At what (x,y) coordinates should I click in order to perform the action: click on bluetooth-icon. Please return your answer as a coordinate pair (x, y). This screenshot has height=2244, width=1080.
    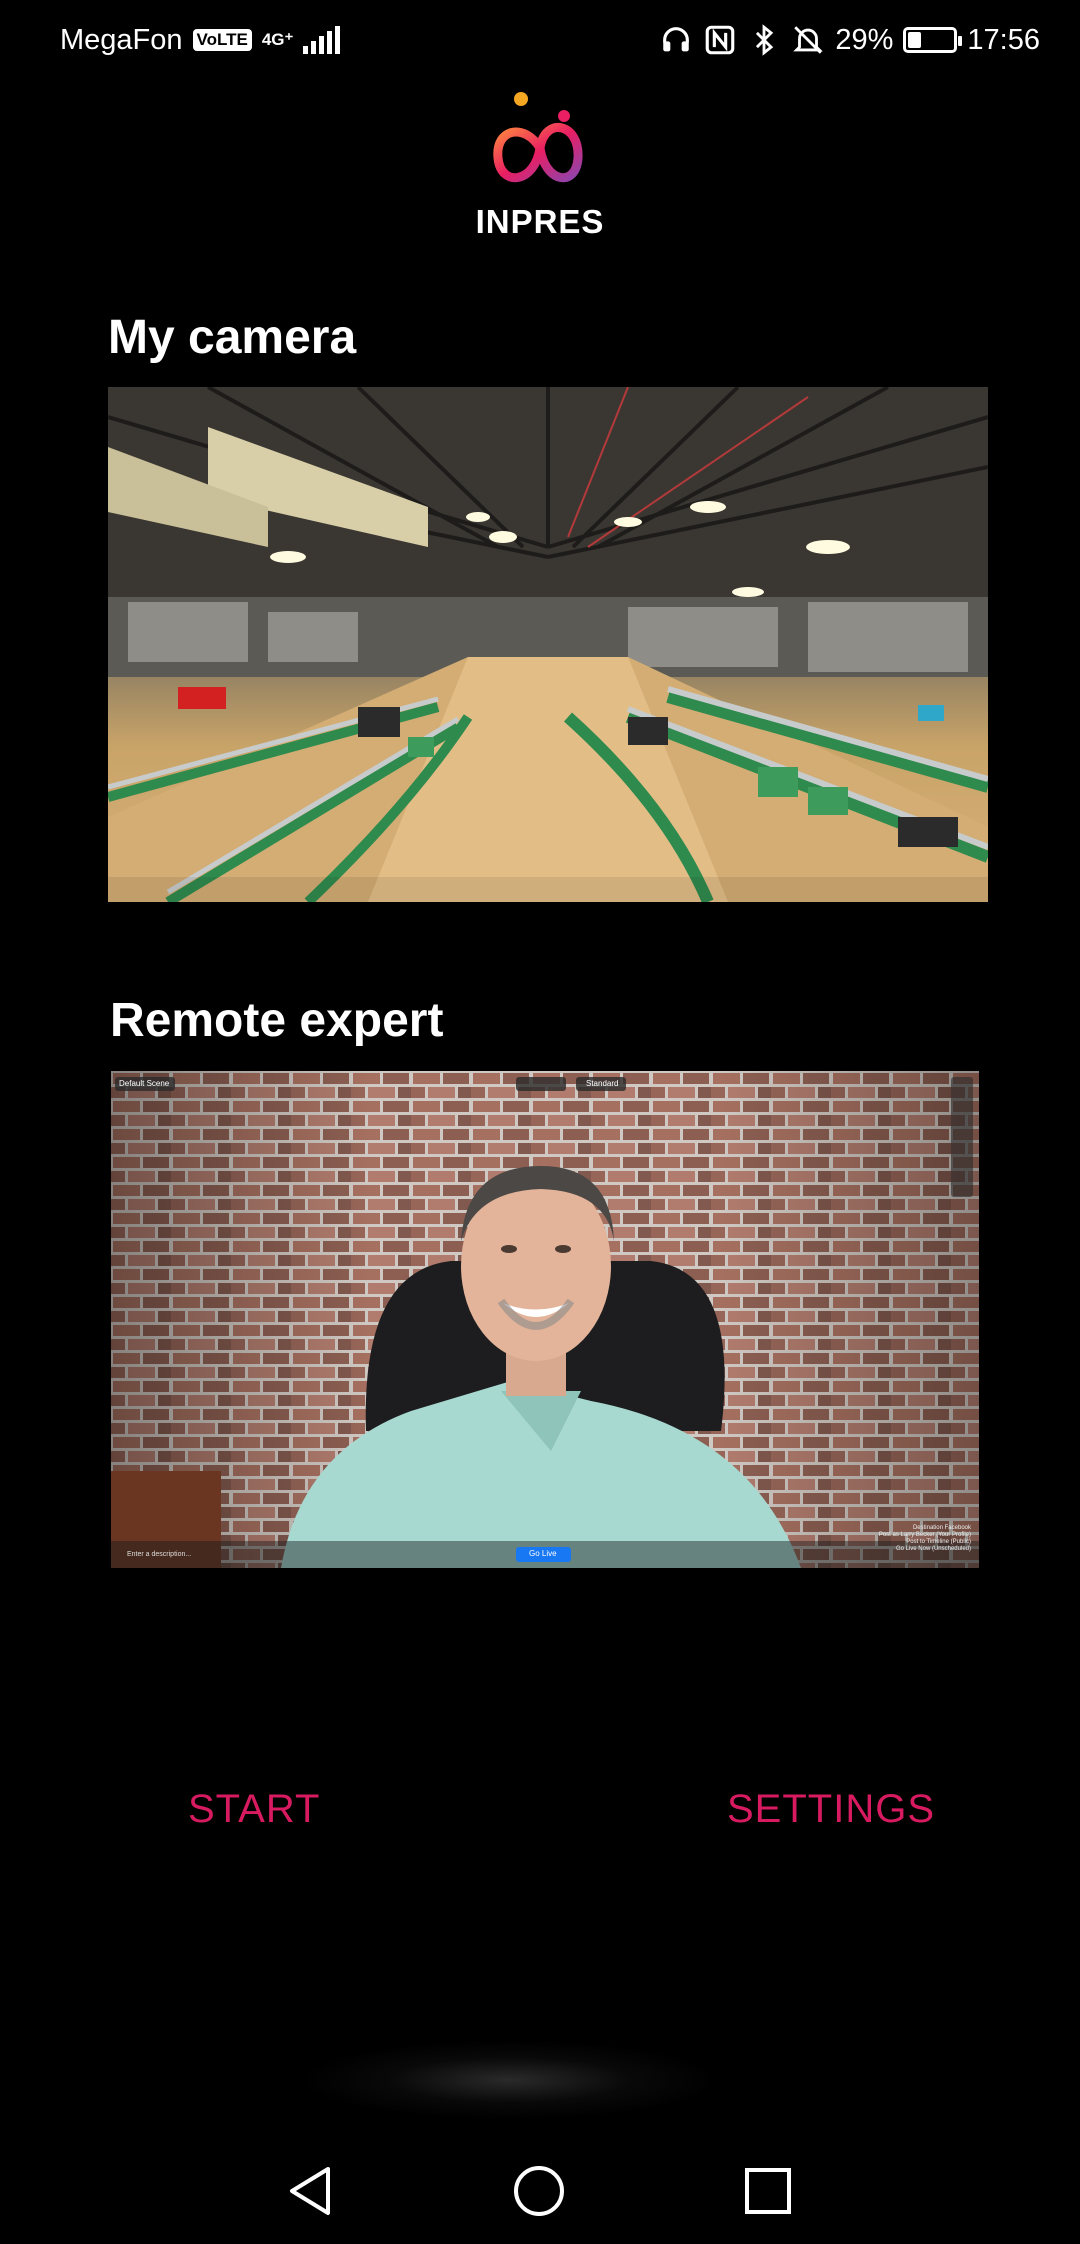
    Looking at the image, I should click on (765, 40).